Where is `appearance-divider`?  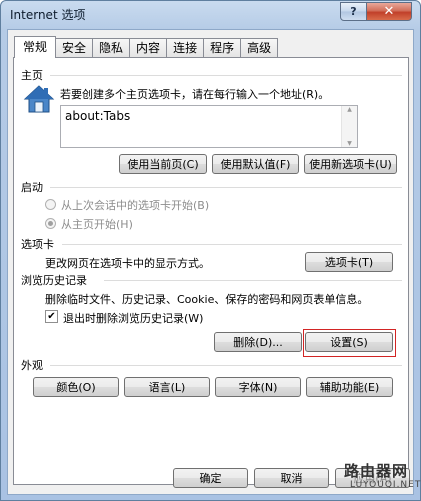 appearance-divider is located at coordinates (226, 365).